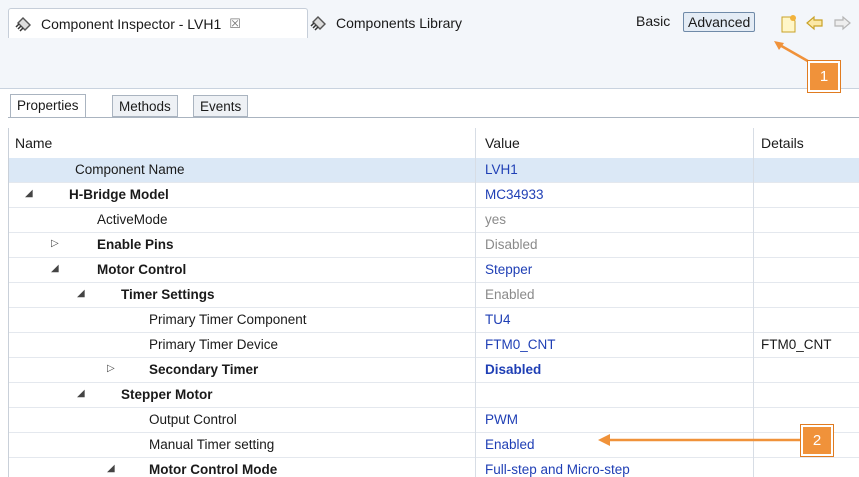  What do you see at coordinates (508, 269) in the screenshot?
I see `property-value: Stepper` at bounding box center [508, 269].